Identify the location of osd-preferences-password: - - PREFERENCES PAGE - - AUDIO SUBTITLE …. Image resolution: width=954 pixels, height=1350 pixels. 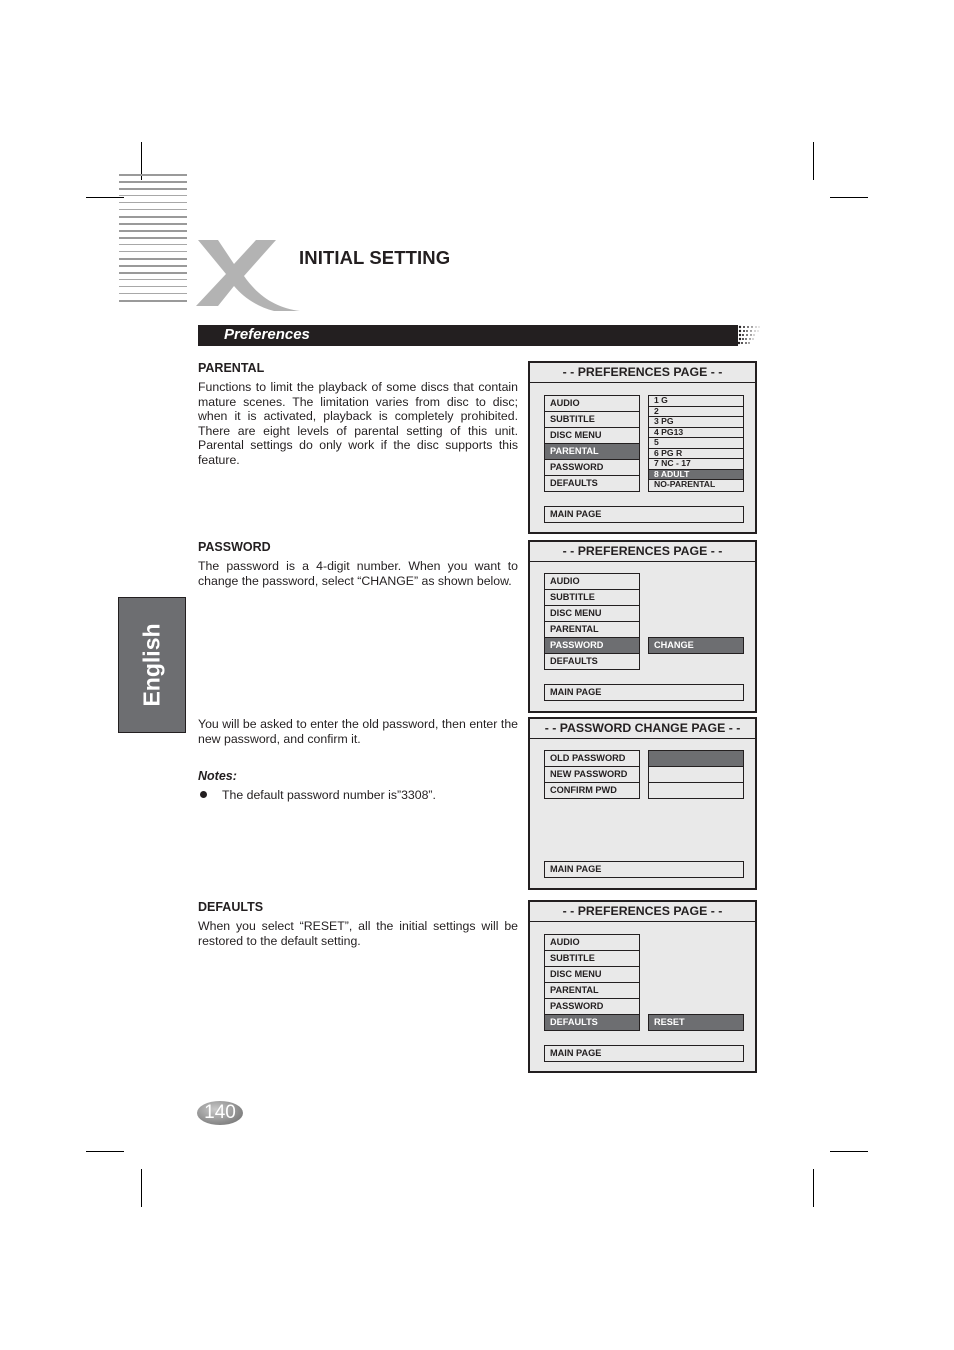
(642, 626).